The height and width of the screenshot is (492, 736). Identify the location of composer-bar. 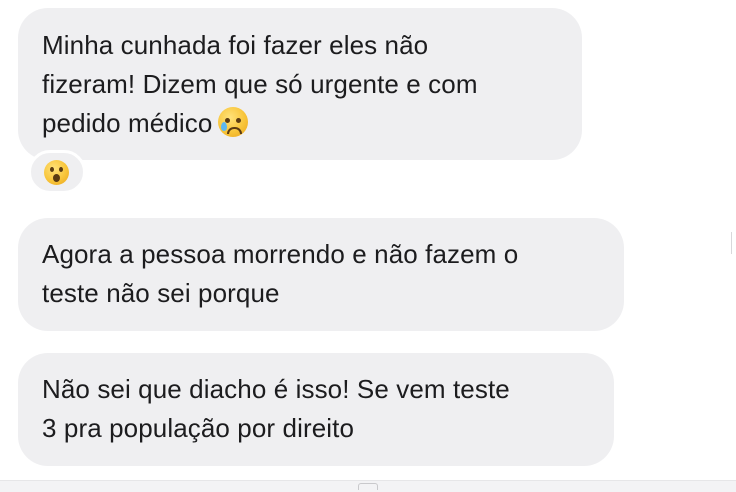
(368, 486).